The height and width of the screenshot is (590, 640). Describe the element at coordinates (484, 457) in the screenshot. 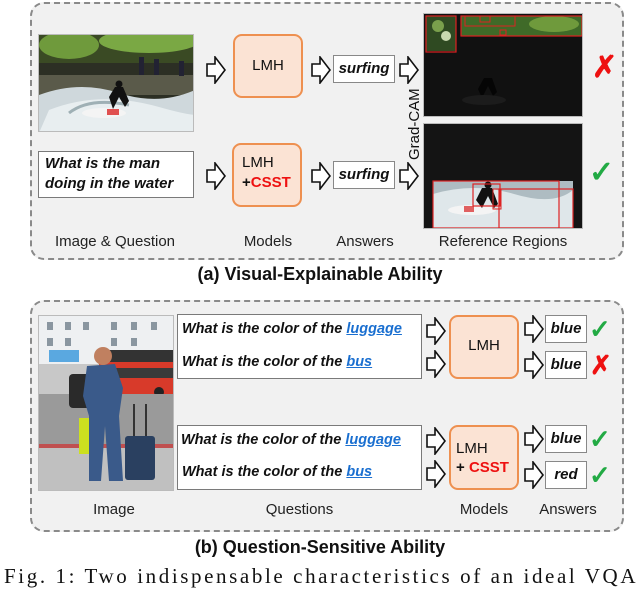

I see `model-box-lmh-csst: LMH + CSST` at that location.